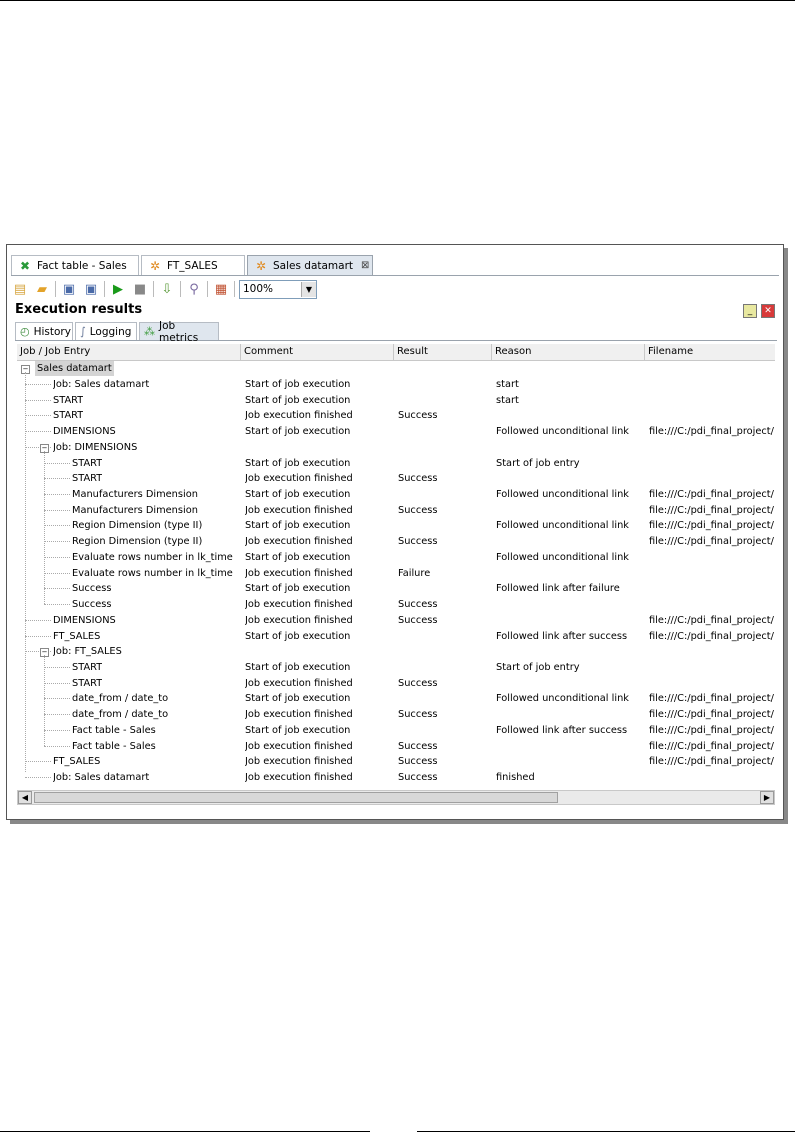 This screenshot has height=1142, width=795. Describe the element at coordinates (92, 589) in the screenshot. I see `cell-entry: Success` at that location.